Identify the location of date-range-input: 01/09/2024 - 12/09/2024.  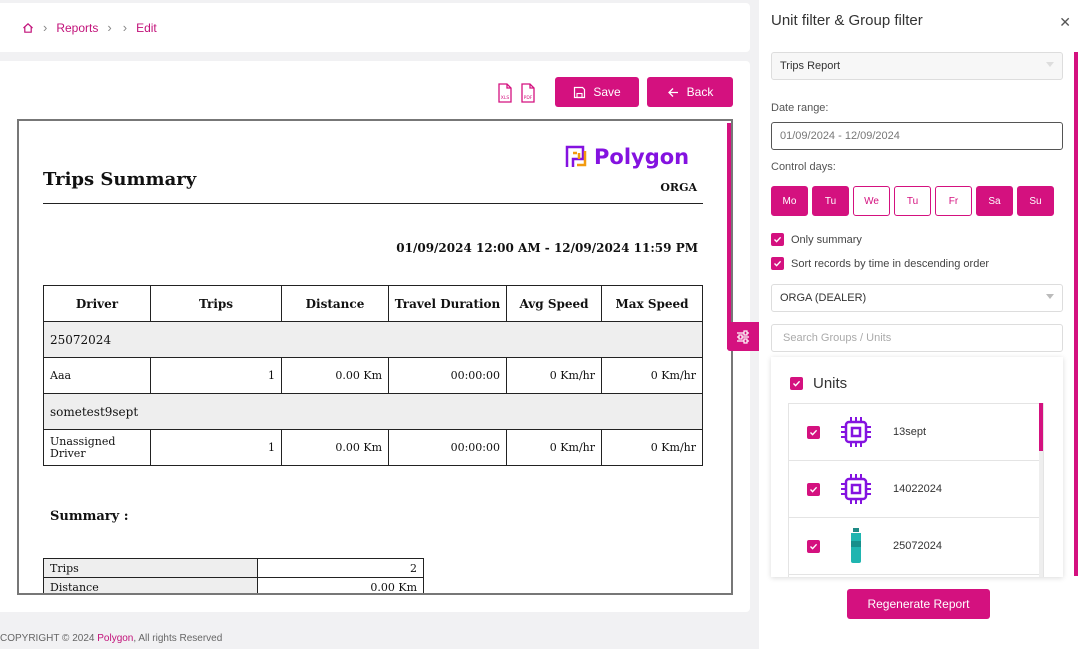
(917, 136).